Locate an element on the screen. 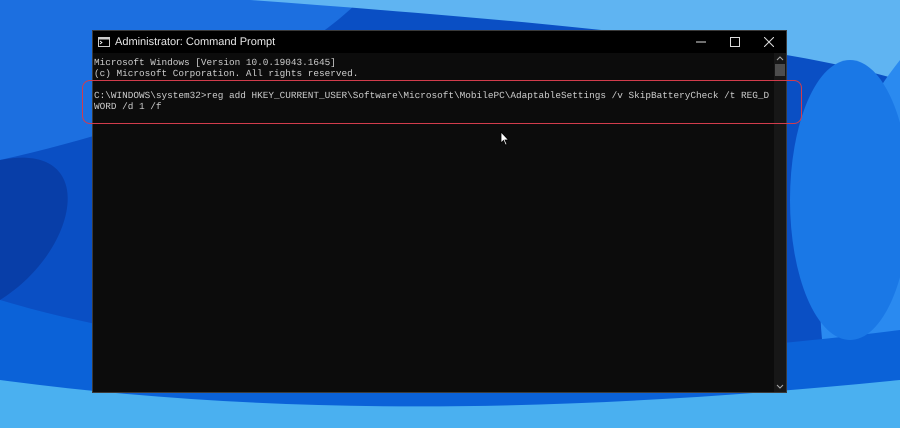  console-line: Microsoft Windows [Version 10.0.19043.1645] is located at coordinates (215, 62).